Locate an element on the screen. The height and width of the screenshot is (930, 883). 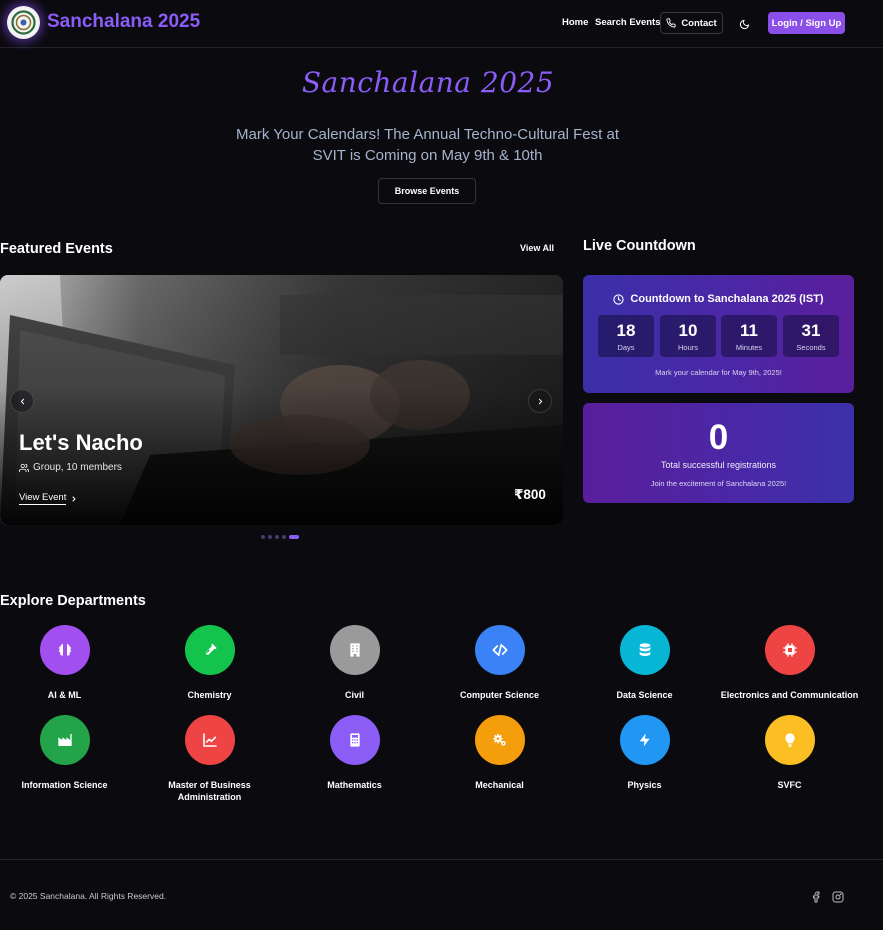
countdown-seconds: 31 Seconds is located at coordinates (811, 336).